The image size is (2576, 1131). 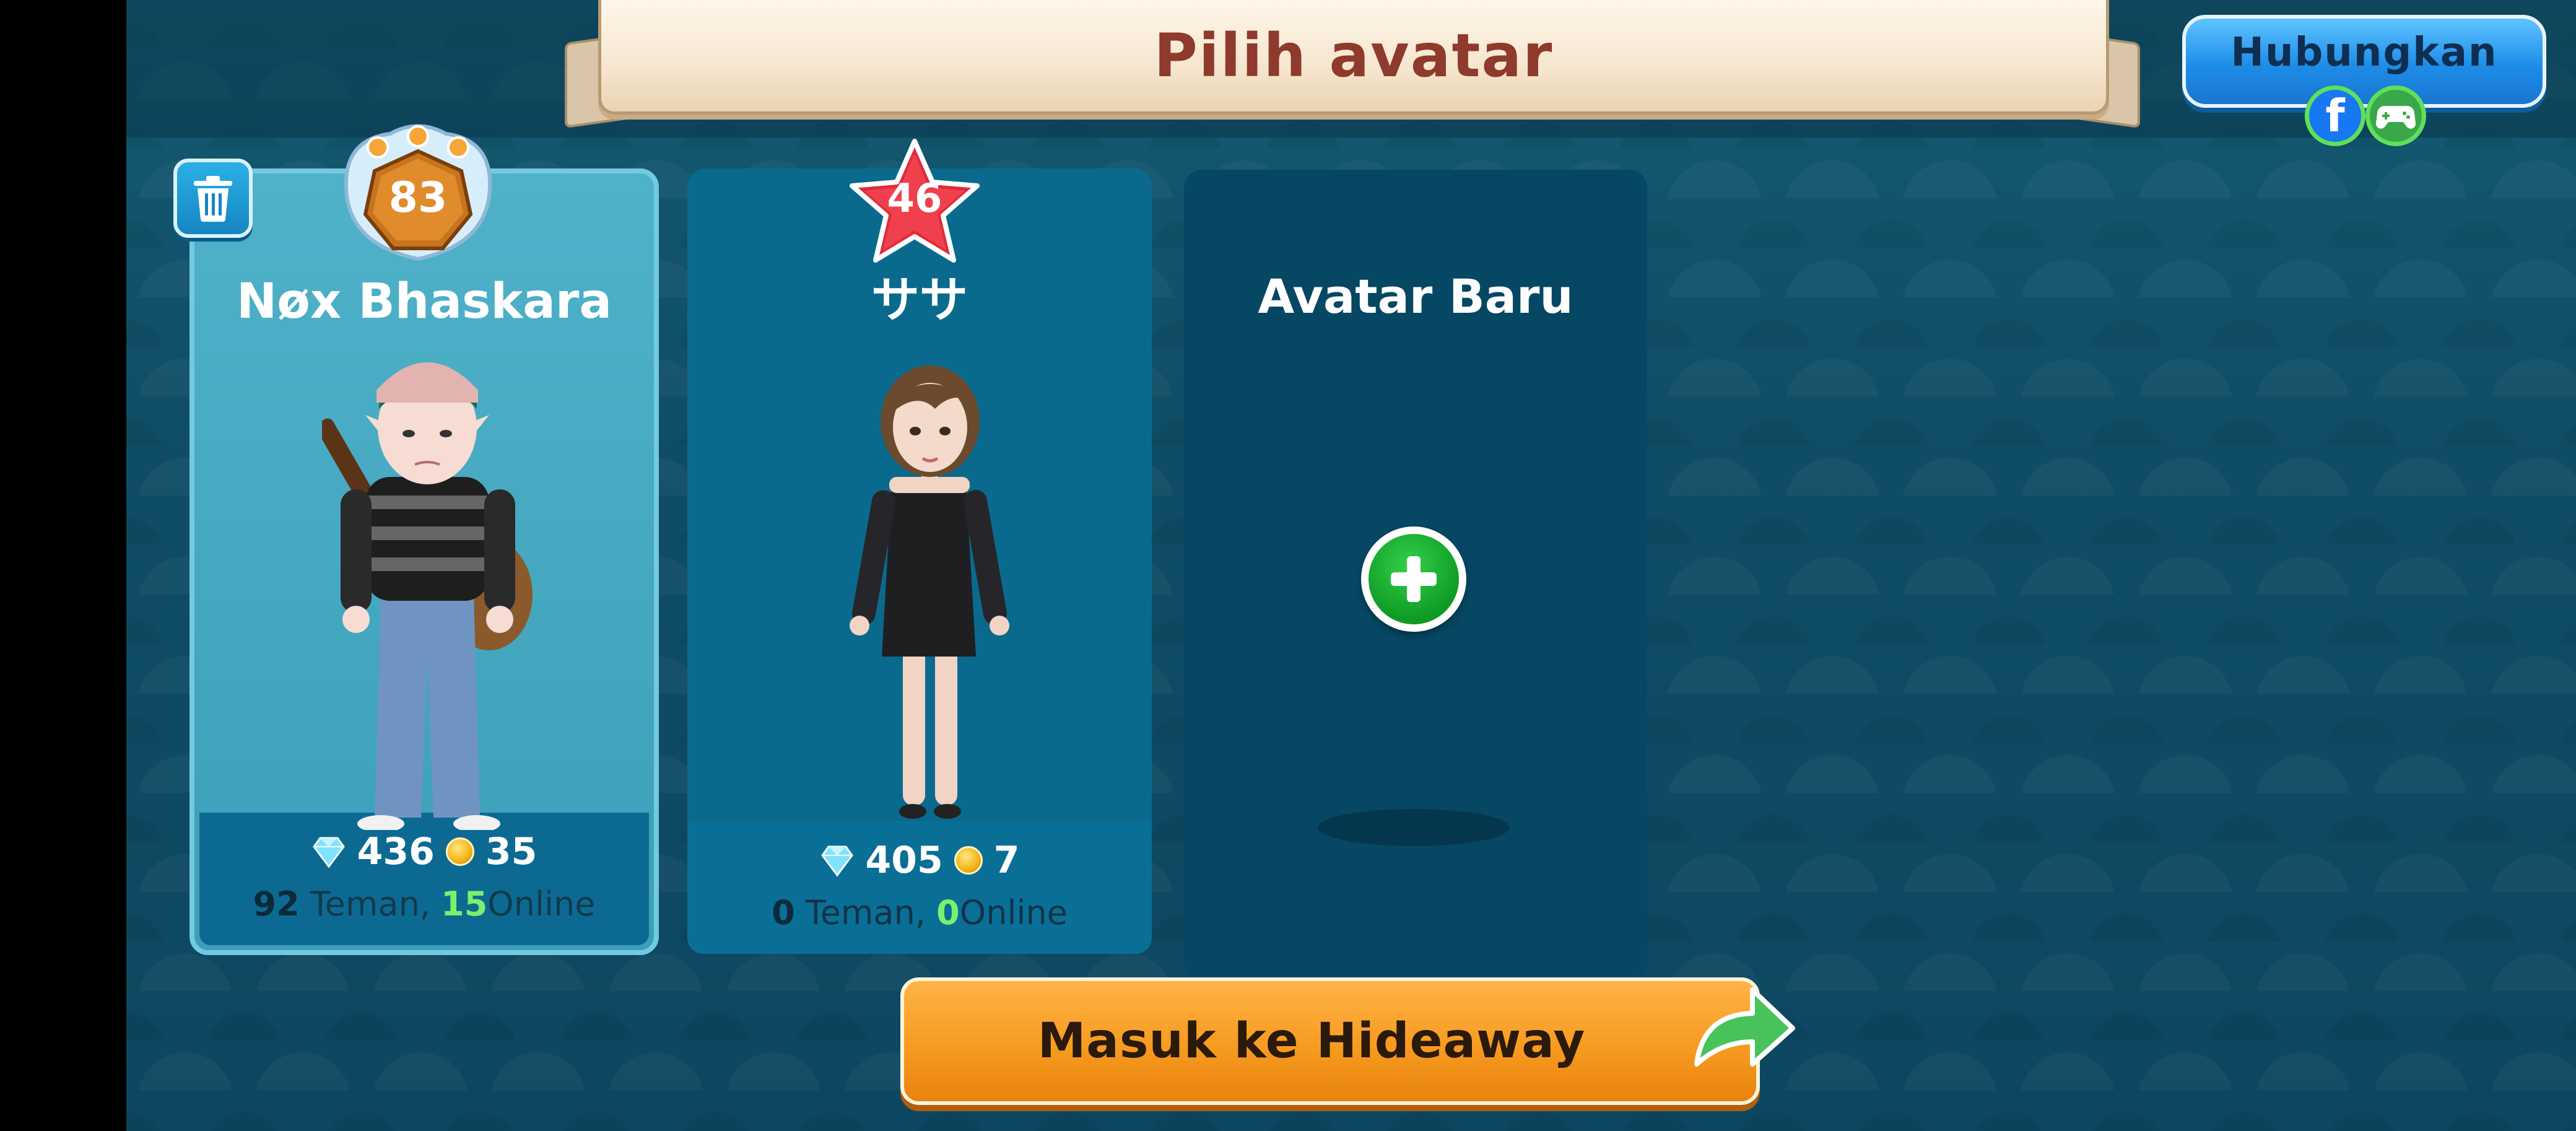 What do you see at coordinates (276, 904) in the screenshot?
I see `friends-count: 92` at bounding box center [276, 904].